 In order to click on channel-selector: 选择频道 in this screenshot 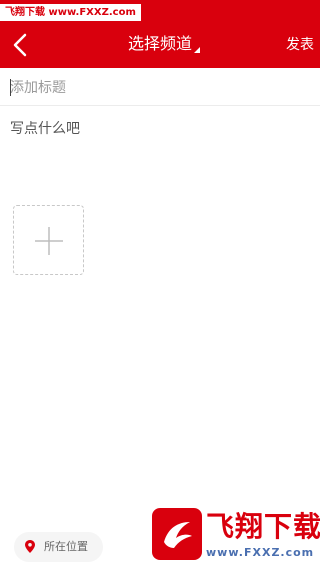, I will do `click(163, 44)`.